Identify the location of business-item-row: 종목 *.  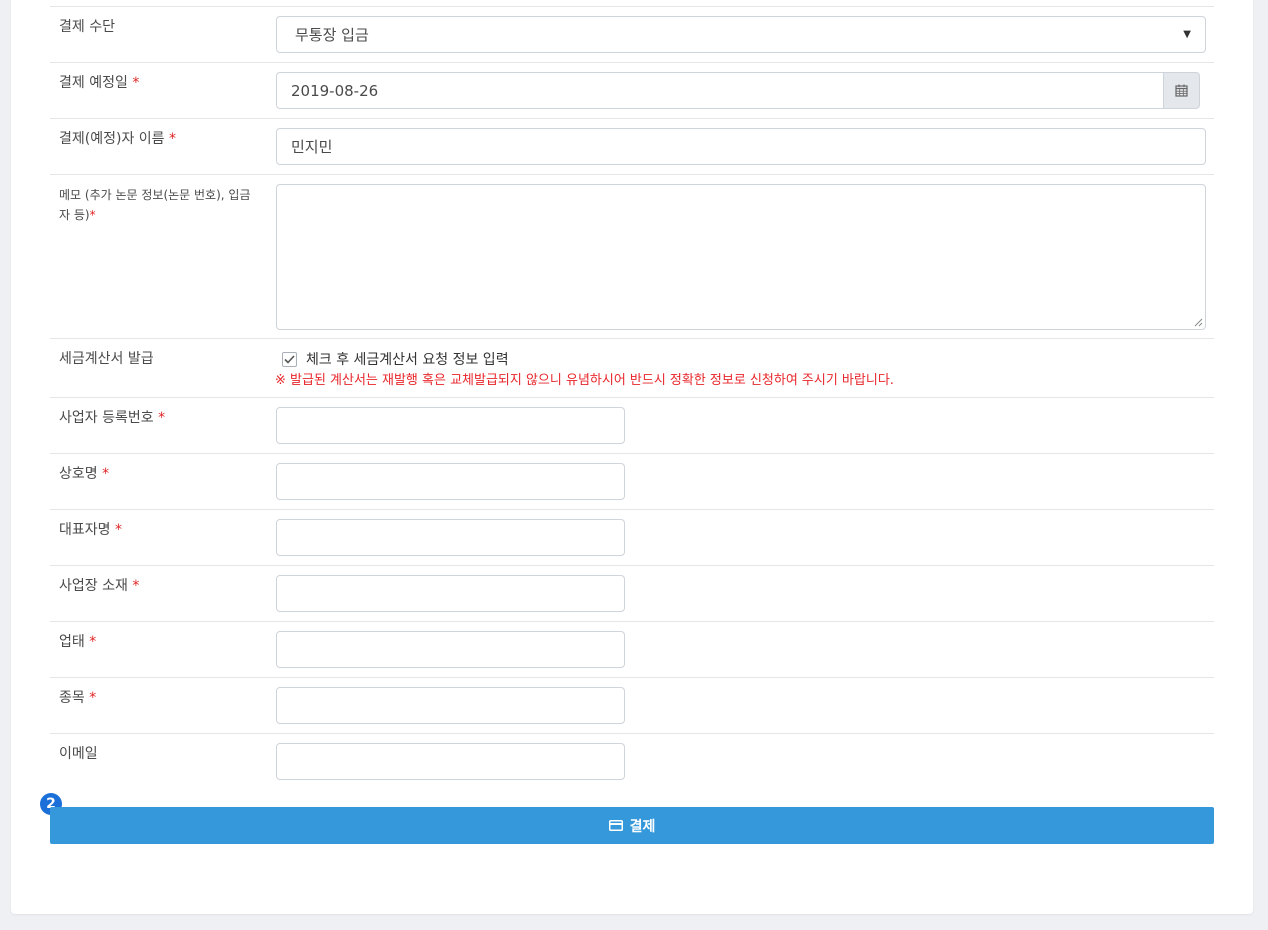
(632, 706).